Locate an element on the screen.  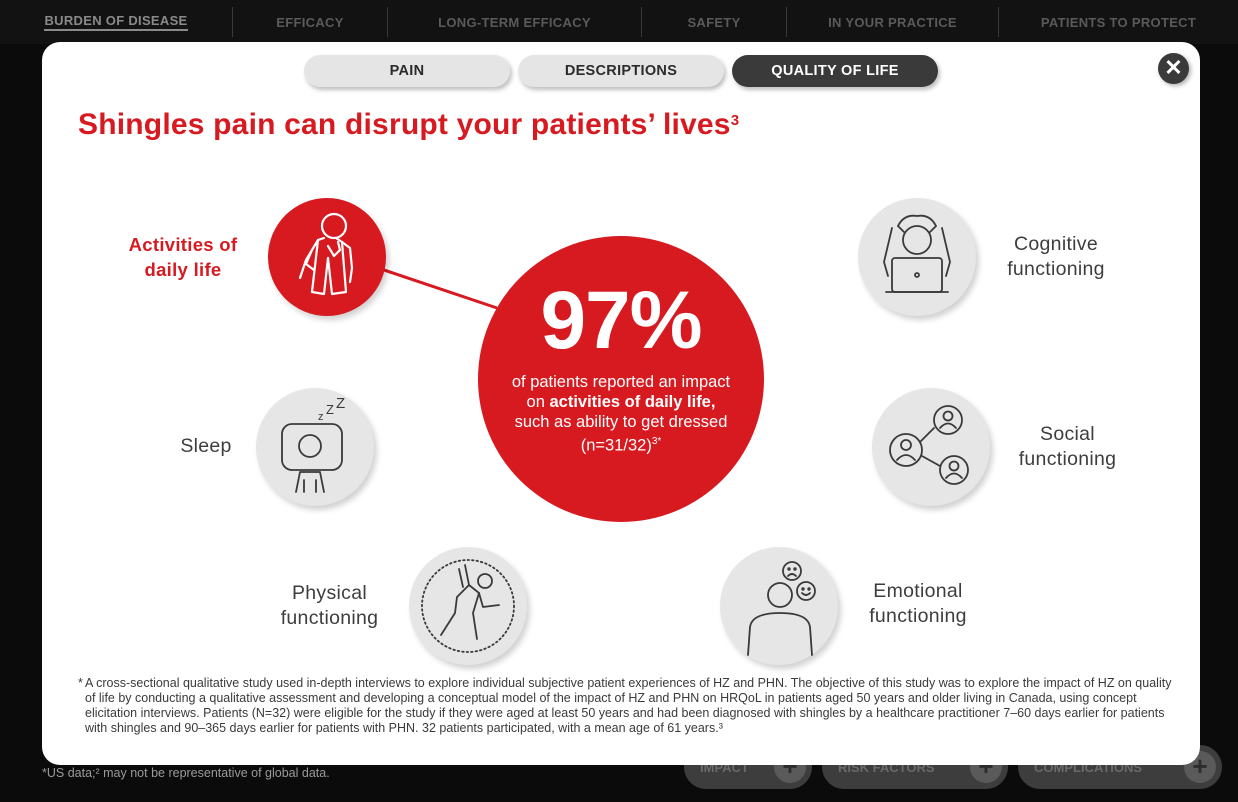
physical-label: Physical functioning is located at coordinates (329, 606).